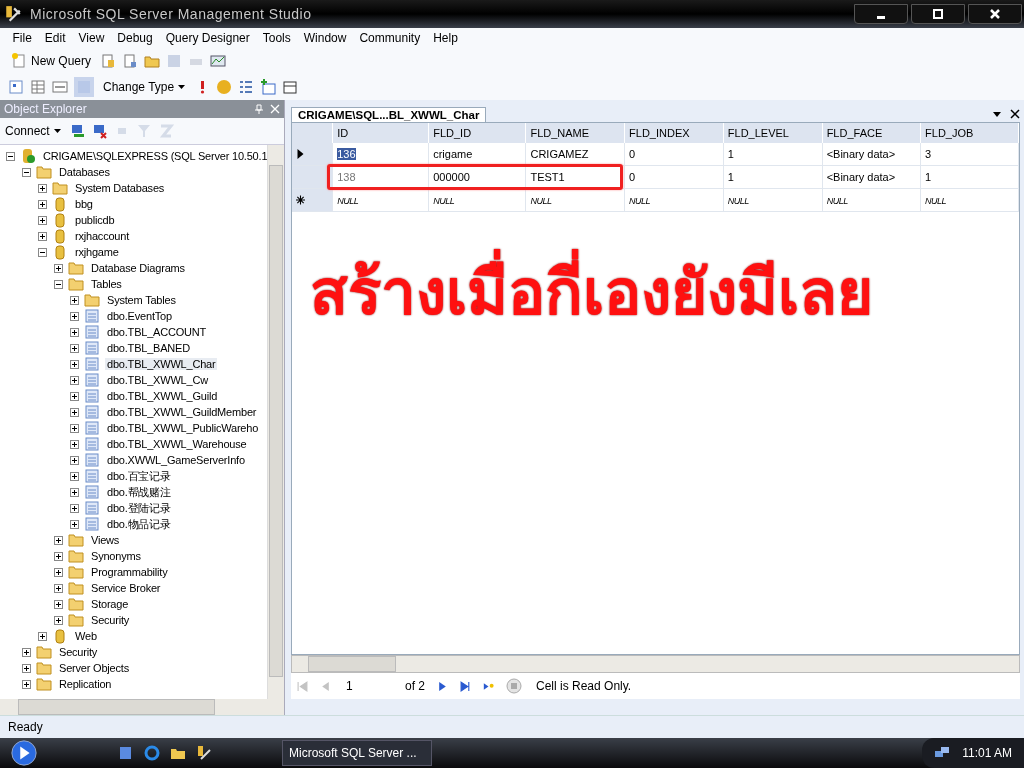  Describe the element at coordinates (102, 236) in the screenshot. I see `tree-item: rxjhaccount` at that location.